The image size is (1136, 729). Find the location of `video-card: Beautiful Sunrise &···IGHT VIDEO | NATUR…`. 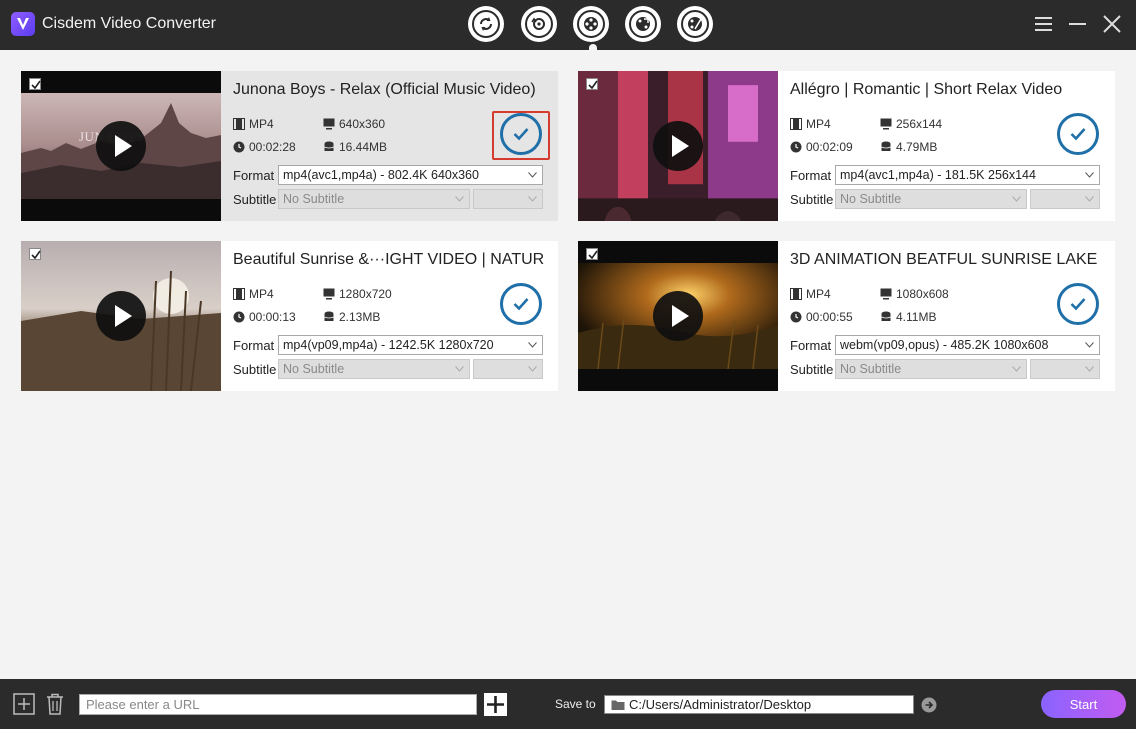

video-card: Beautiful Sunrise &···IGHT VIDEO | NATUR… is located at coordinates (289, 316).